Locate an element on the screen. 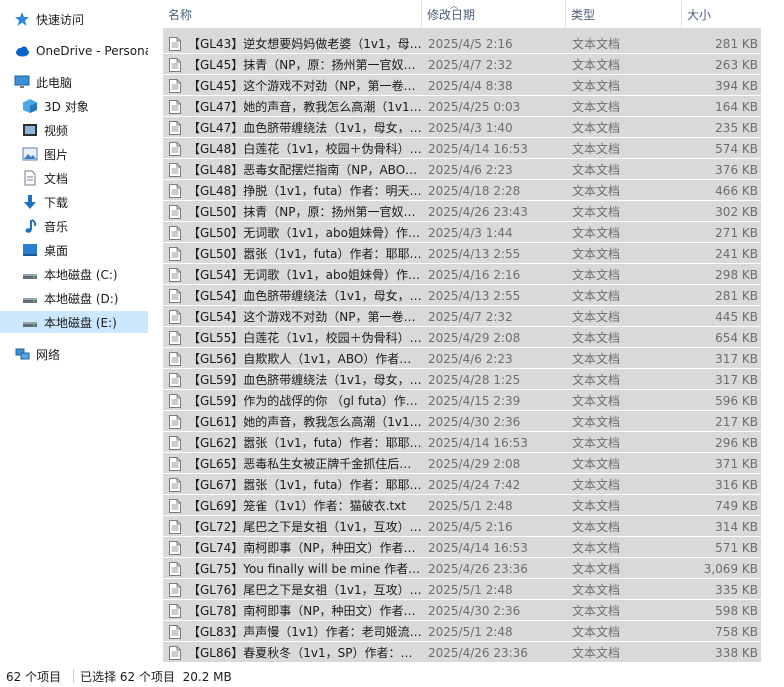  file-date: 2025/4/26 23:43 is located at coordinates (478, 212).